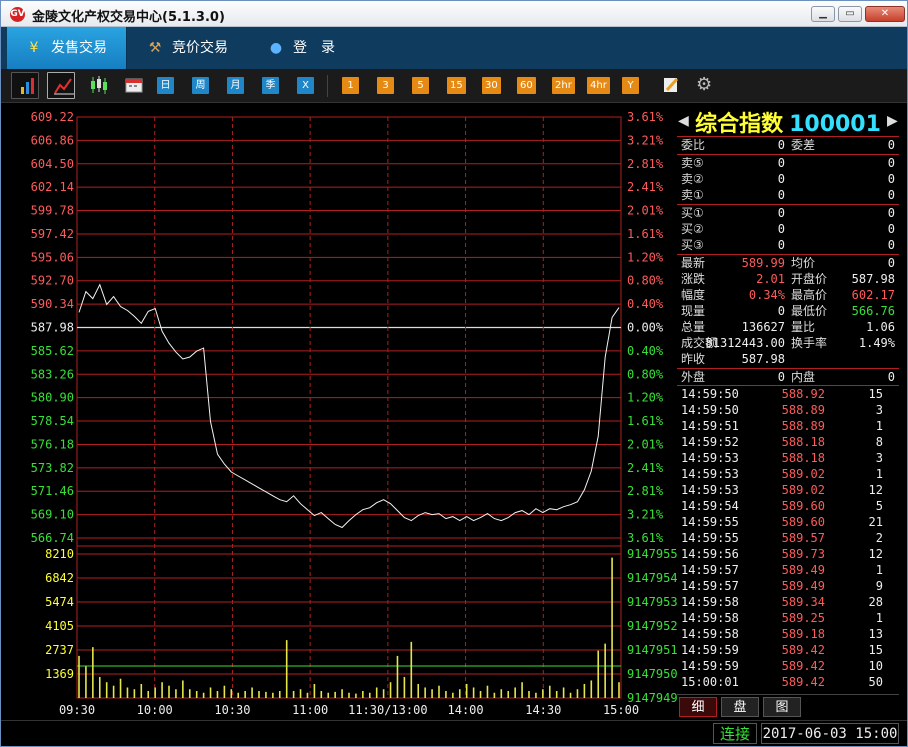 This screenshot has width=908, height=747. I want to click on period-quarter-button: 季, so click(270, 85).